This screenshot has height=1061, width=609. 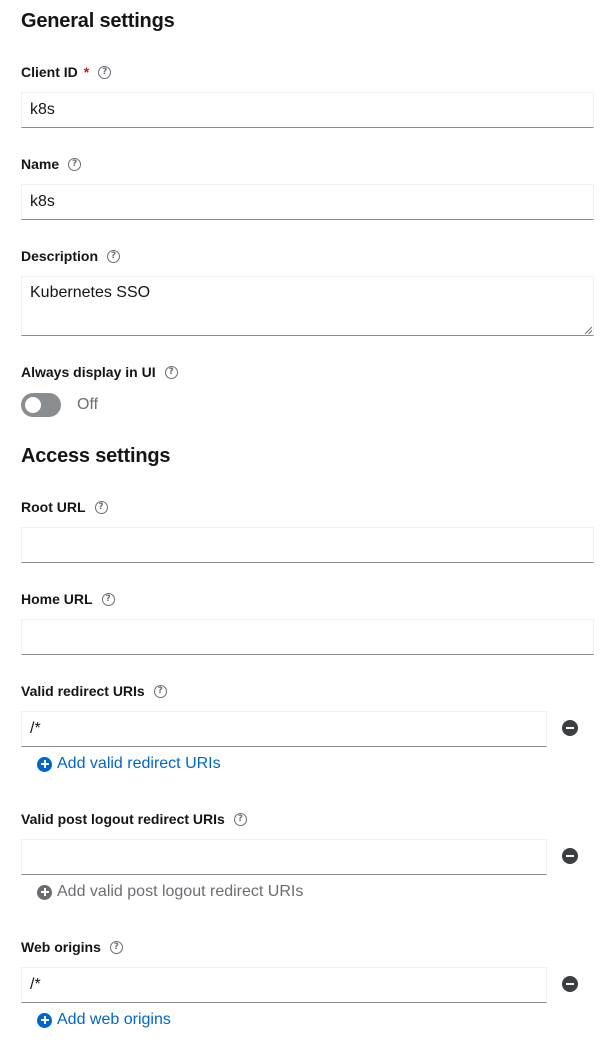 I want to click on post-logout-uris-label-text: Valid post logout redirect URIs, so click(x=123, y=819).